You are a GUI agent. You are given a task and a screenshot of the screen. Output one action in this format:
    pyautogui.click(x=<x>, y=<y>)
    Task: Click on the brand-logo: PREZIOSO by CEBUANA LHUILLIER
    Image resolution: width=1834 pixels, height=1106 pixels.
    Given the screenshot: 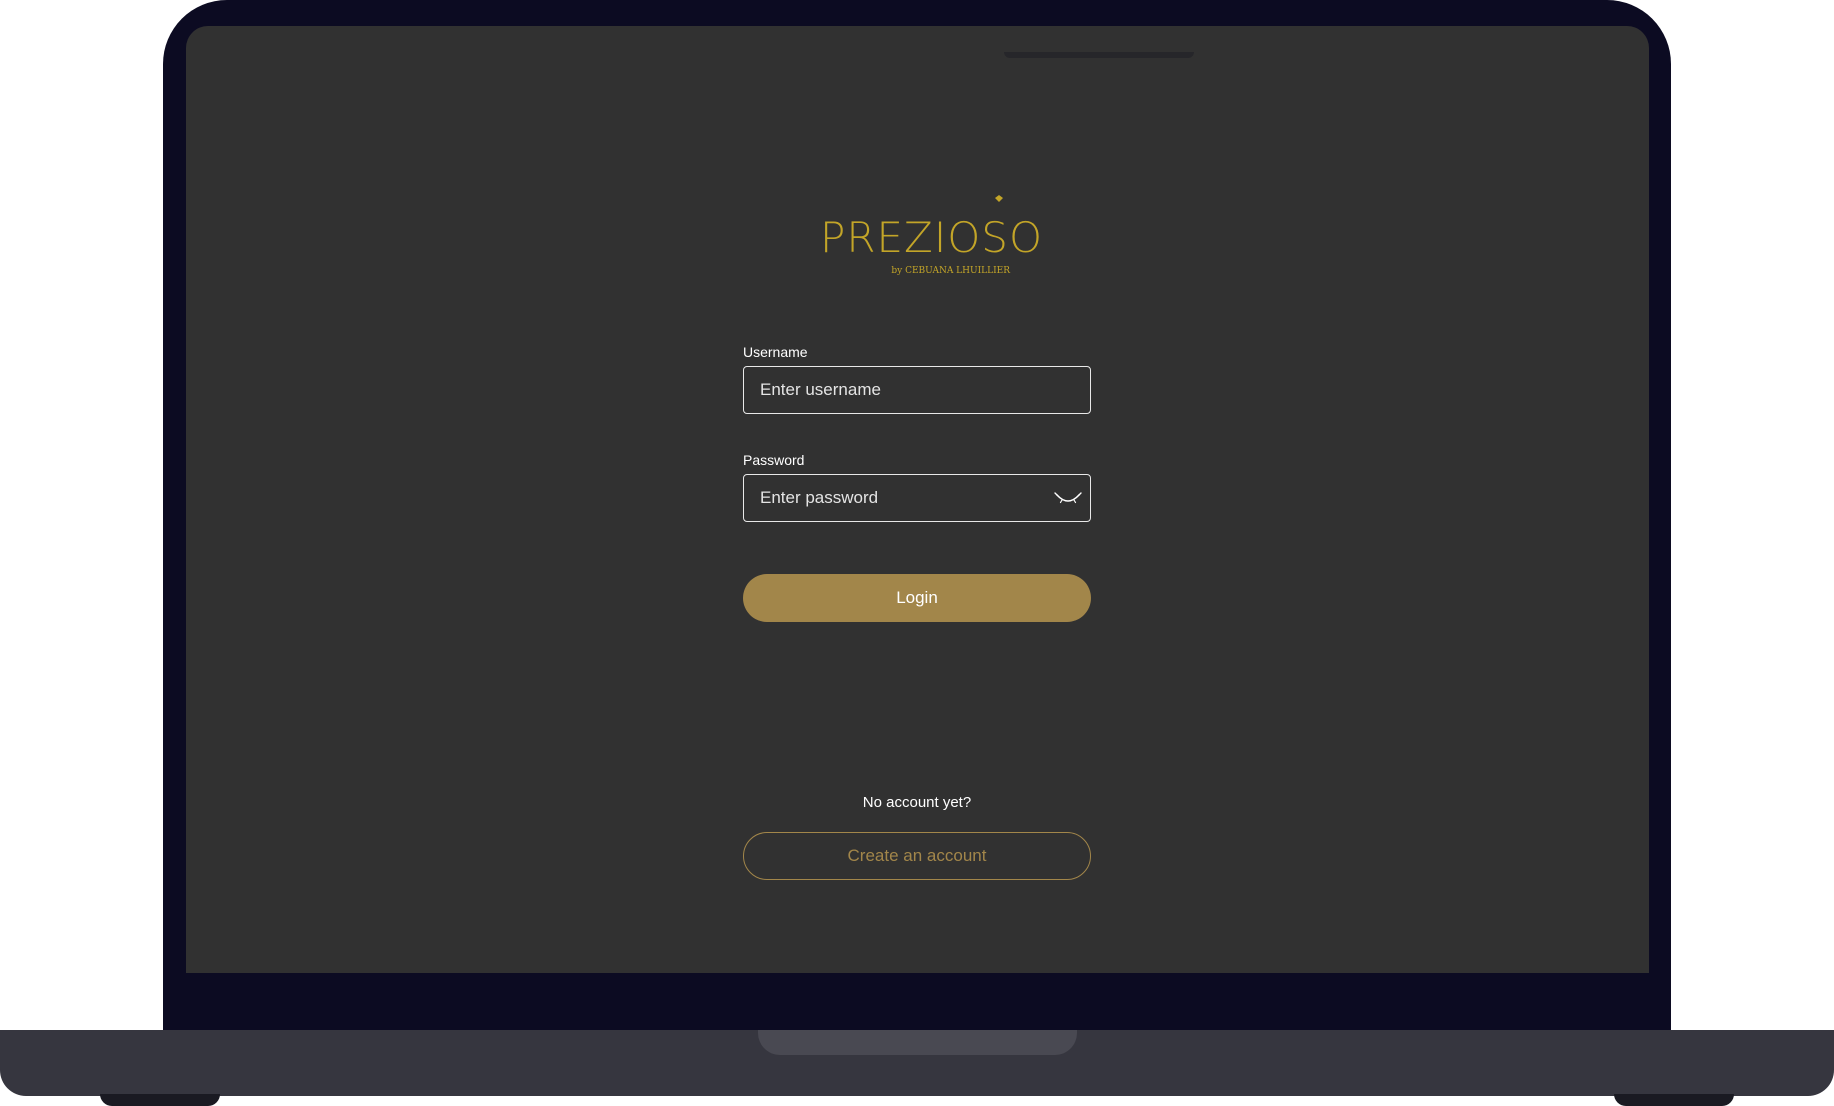 What is the action you would take?
    pyautogui.click(x=931, y=239)
    